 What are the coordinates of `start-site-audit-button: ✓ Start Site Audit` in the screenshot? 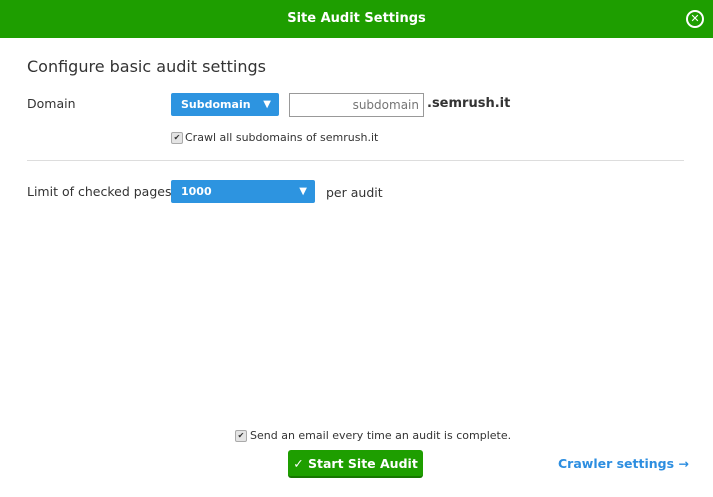 It's located at (355, 464).